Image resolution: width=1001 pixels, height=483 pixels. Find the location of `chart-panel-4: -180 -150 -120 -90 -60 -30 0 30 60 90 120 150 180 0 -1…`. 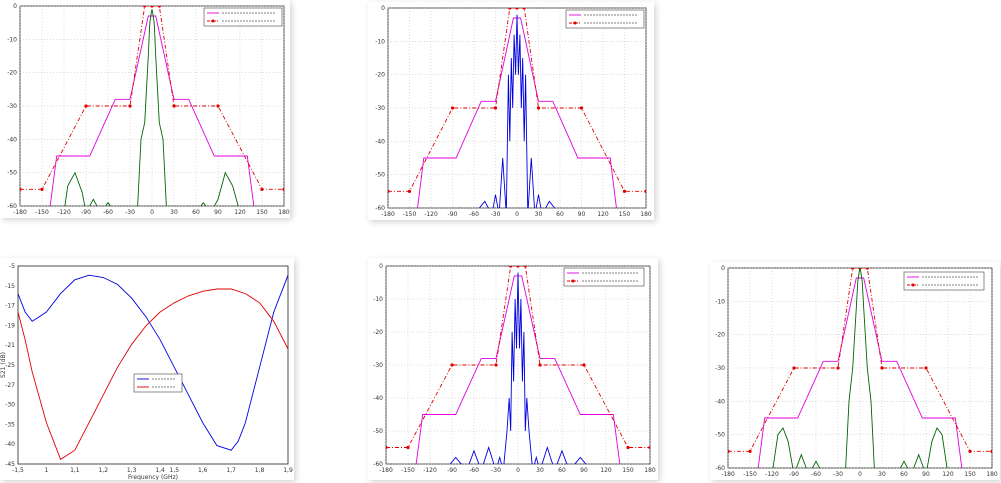

chart-panel-4: -180 -150 -120 -90 -60 -30 0 30 60 90 120 150 180 0 -1… is located at coordinates (513, 369).